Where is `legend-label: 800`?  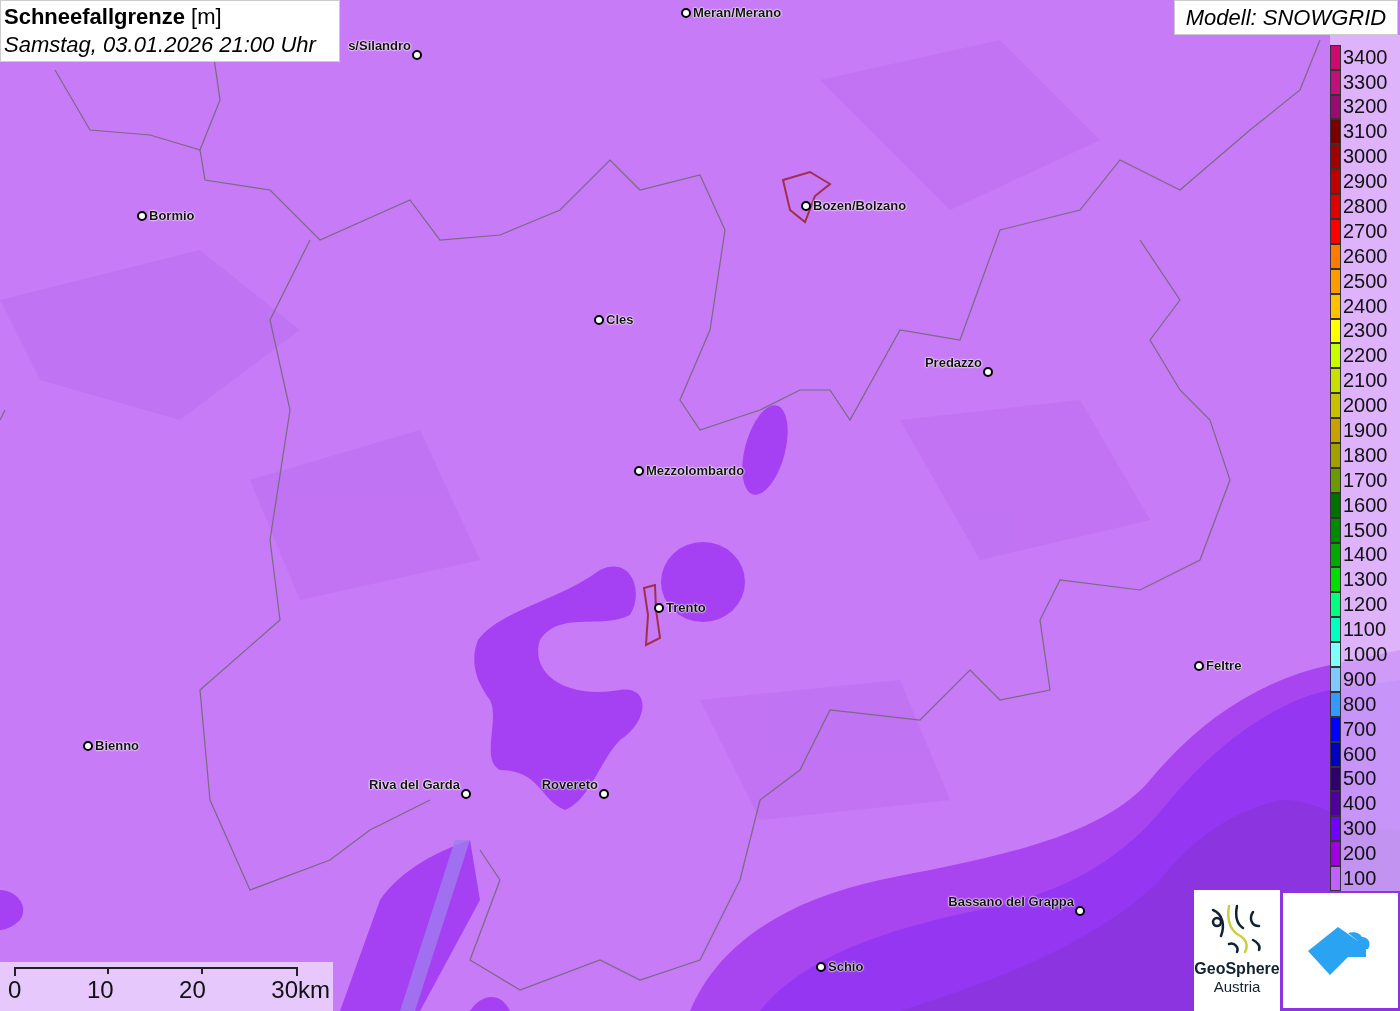
legend-label: 800 is located at coordinates (1360, 704).